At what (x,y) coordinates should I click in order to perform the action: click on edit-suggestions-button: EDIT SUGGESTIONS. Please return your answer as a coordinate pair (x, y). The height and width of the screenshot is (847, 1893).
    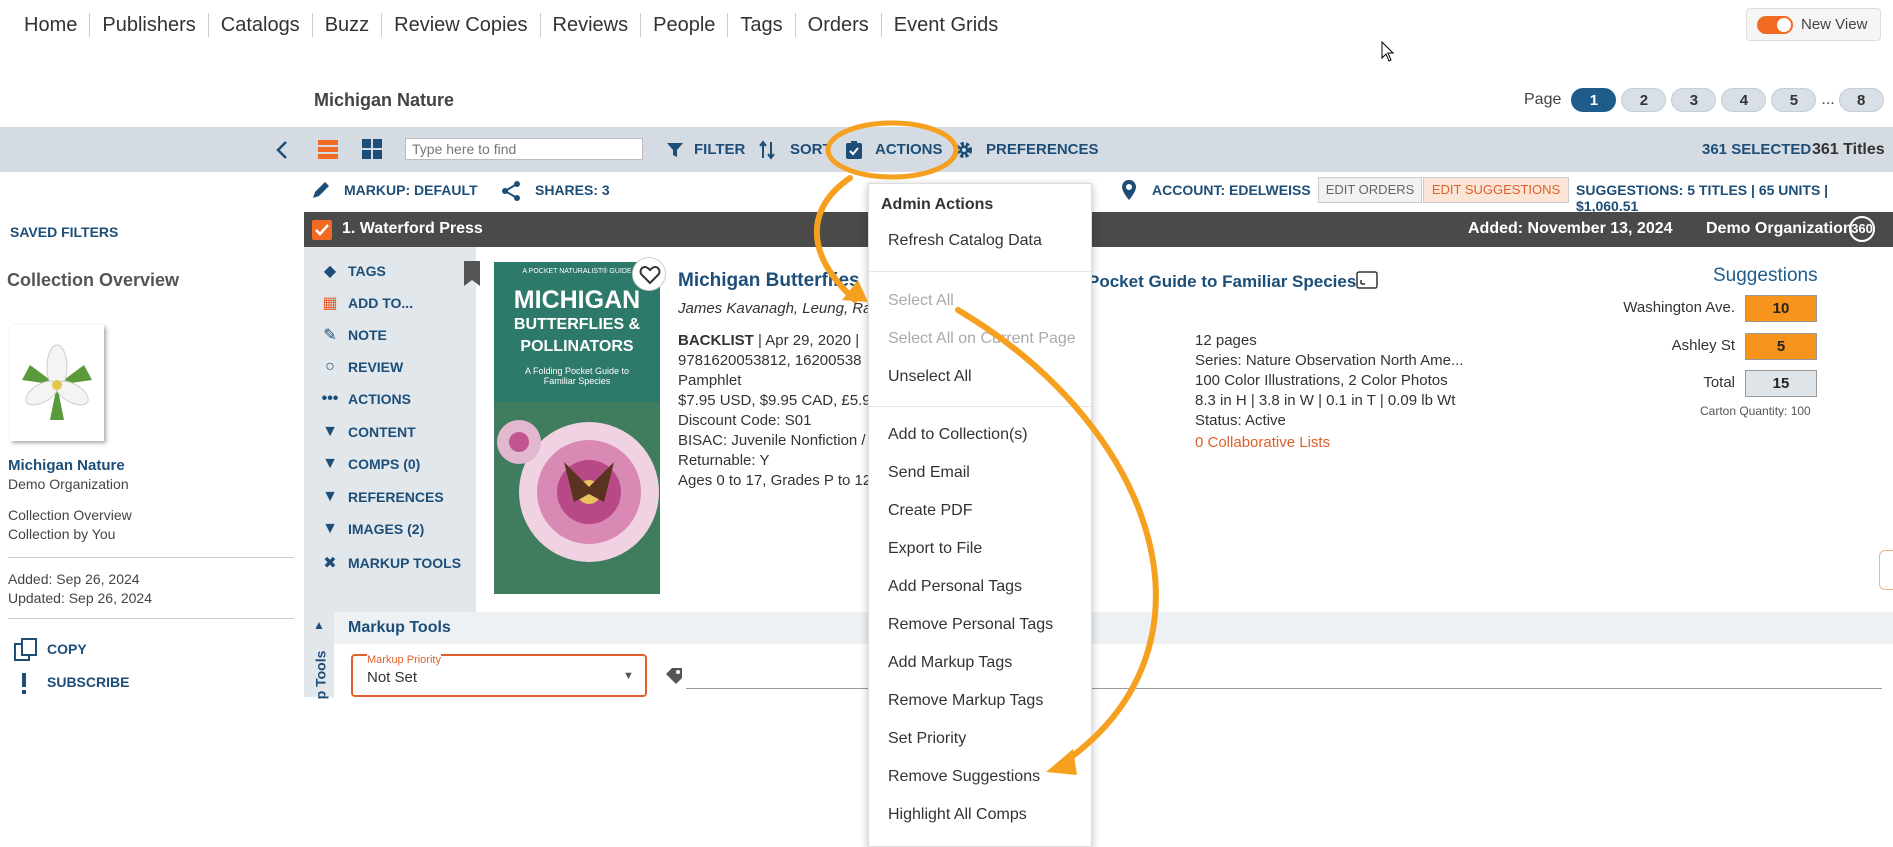
    Looking at the image, I should click on (1496, 190).